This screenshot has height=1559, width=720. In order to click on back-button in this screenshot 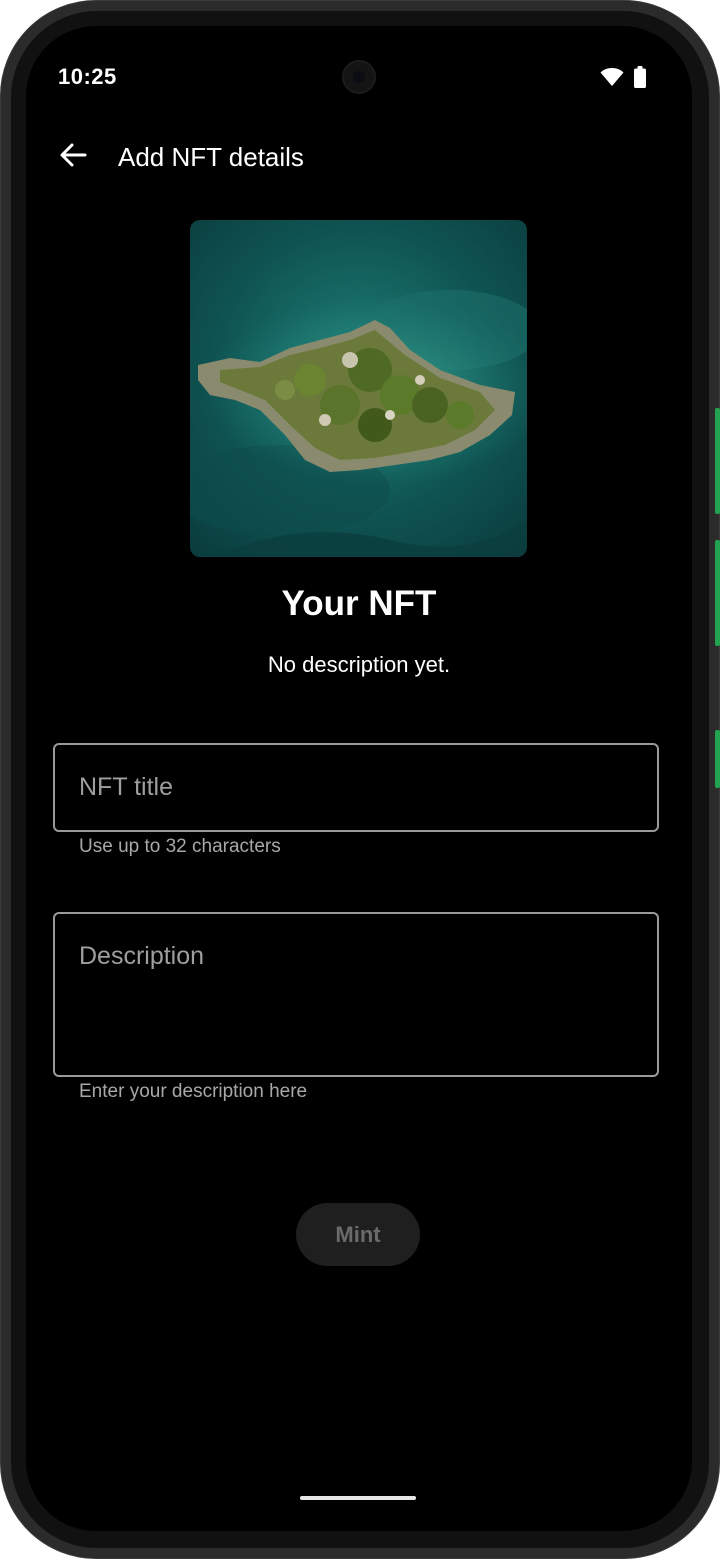, I will do `click(73, 157)`.